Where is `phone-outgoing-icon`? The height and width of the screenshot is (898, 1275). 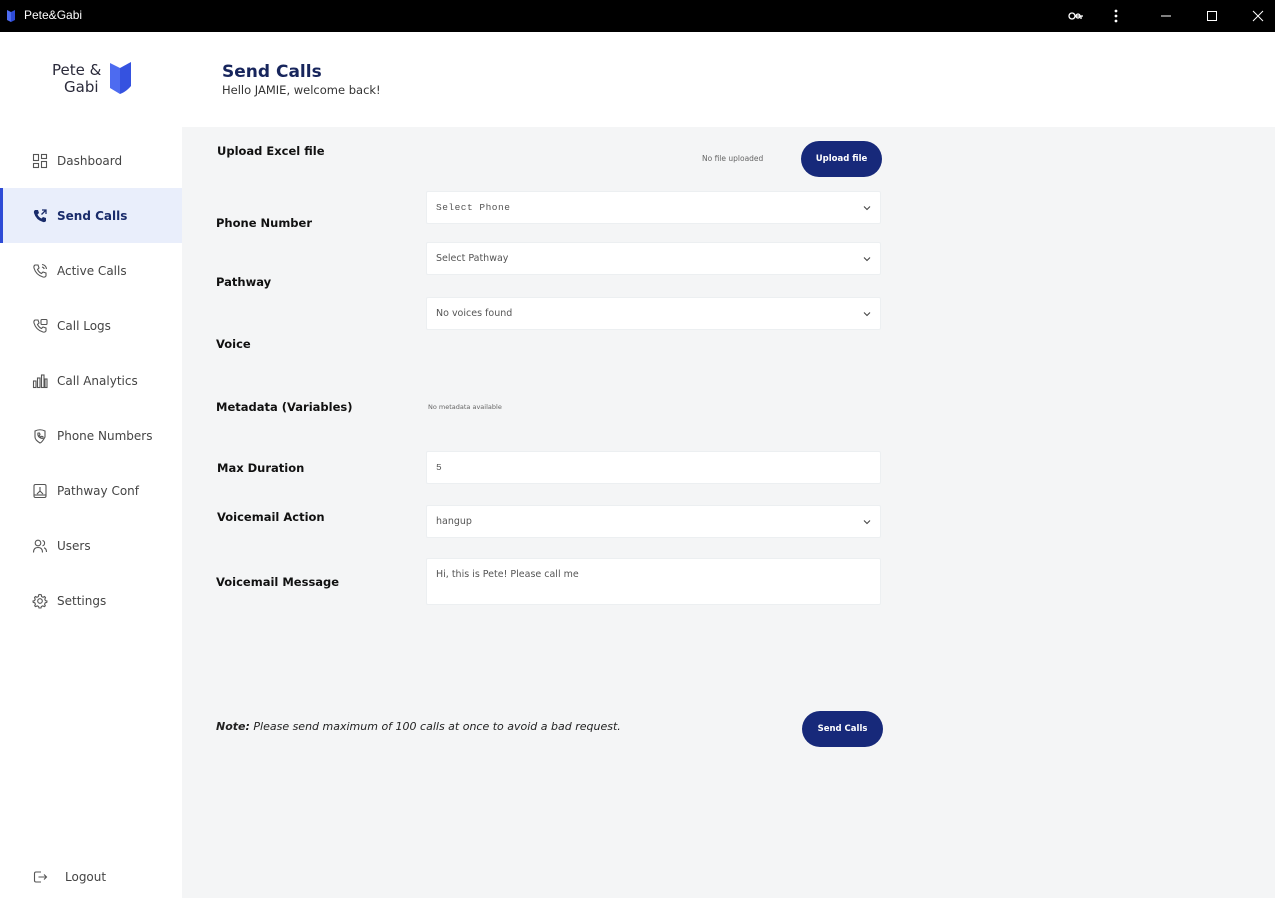 phone-outgoing-icon is located at coordinates (40, 216).